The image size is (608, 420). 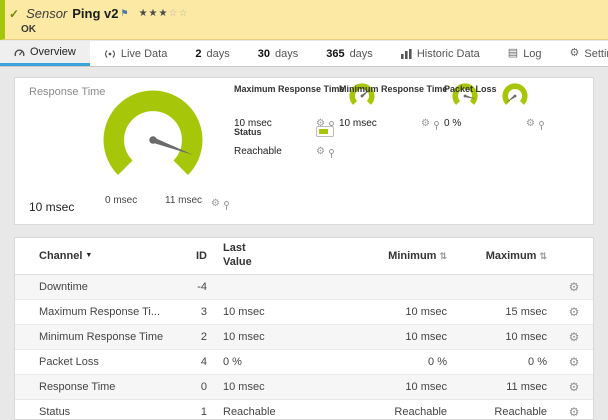 I want to click on mini-gauge-title: Maximum Response Time, so click(x=289, y=89).